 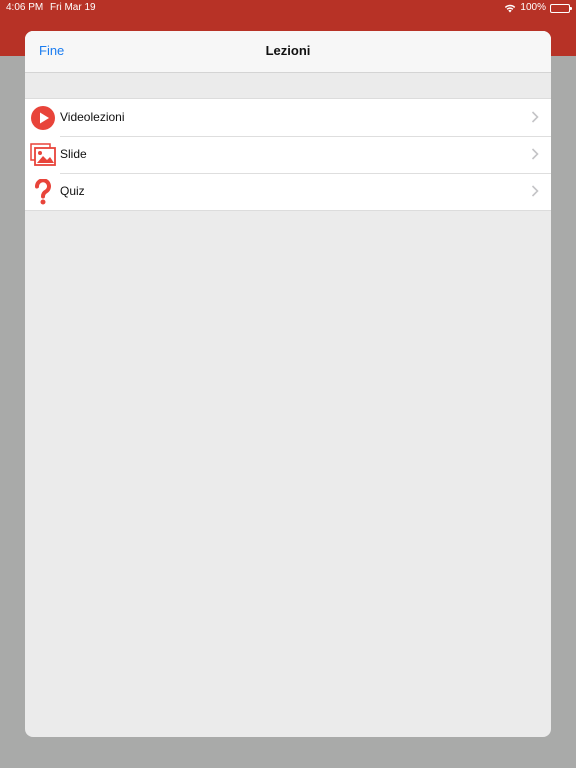 I want to click on list-item-label: Videolezioni, so click(x=92, y=117).